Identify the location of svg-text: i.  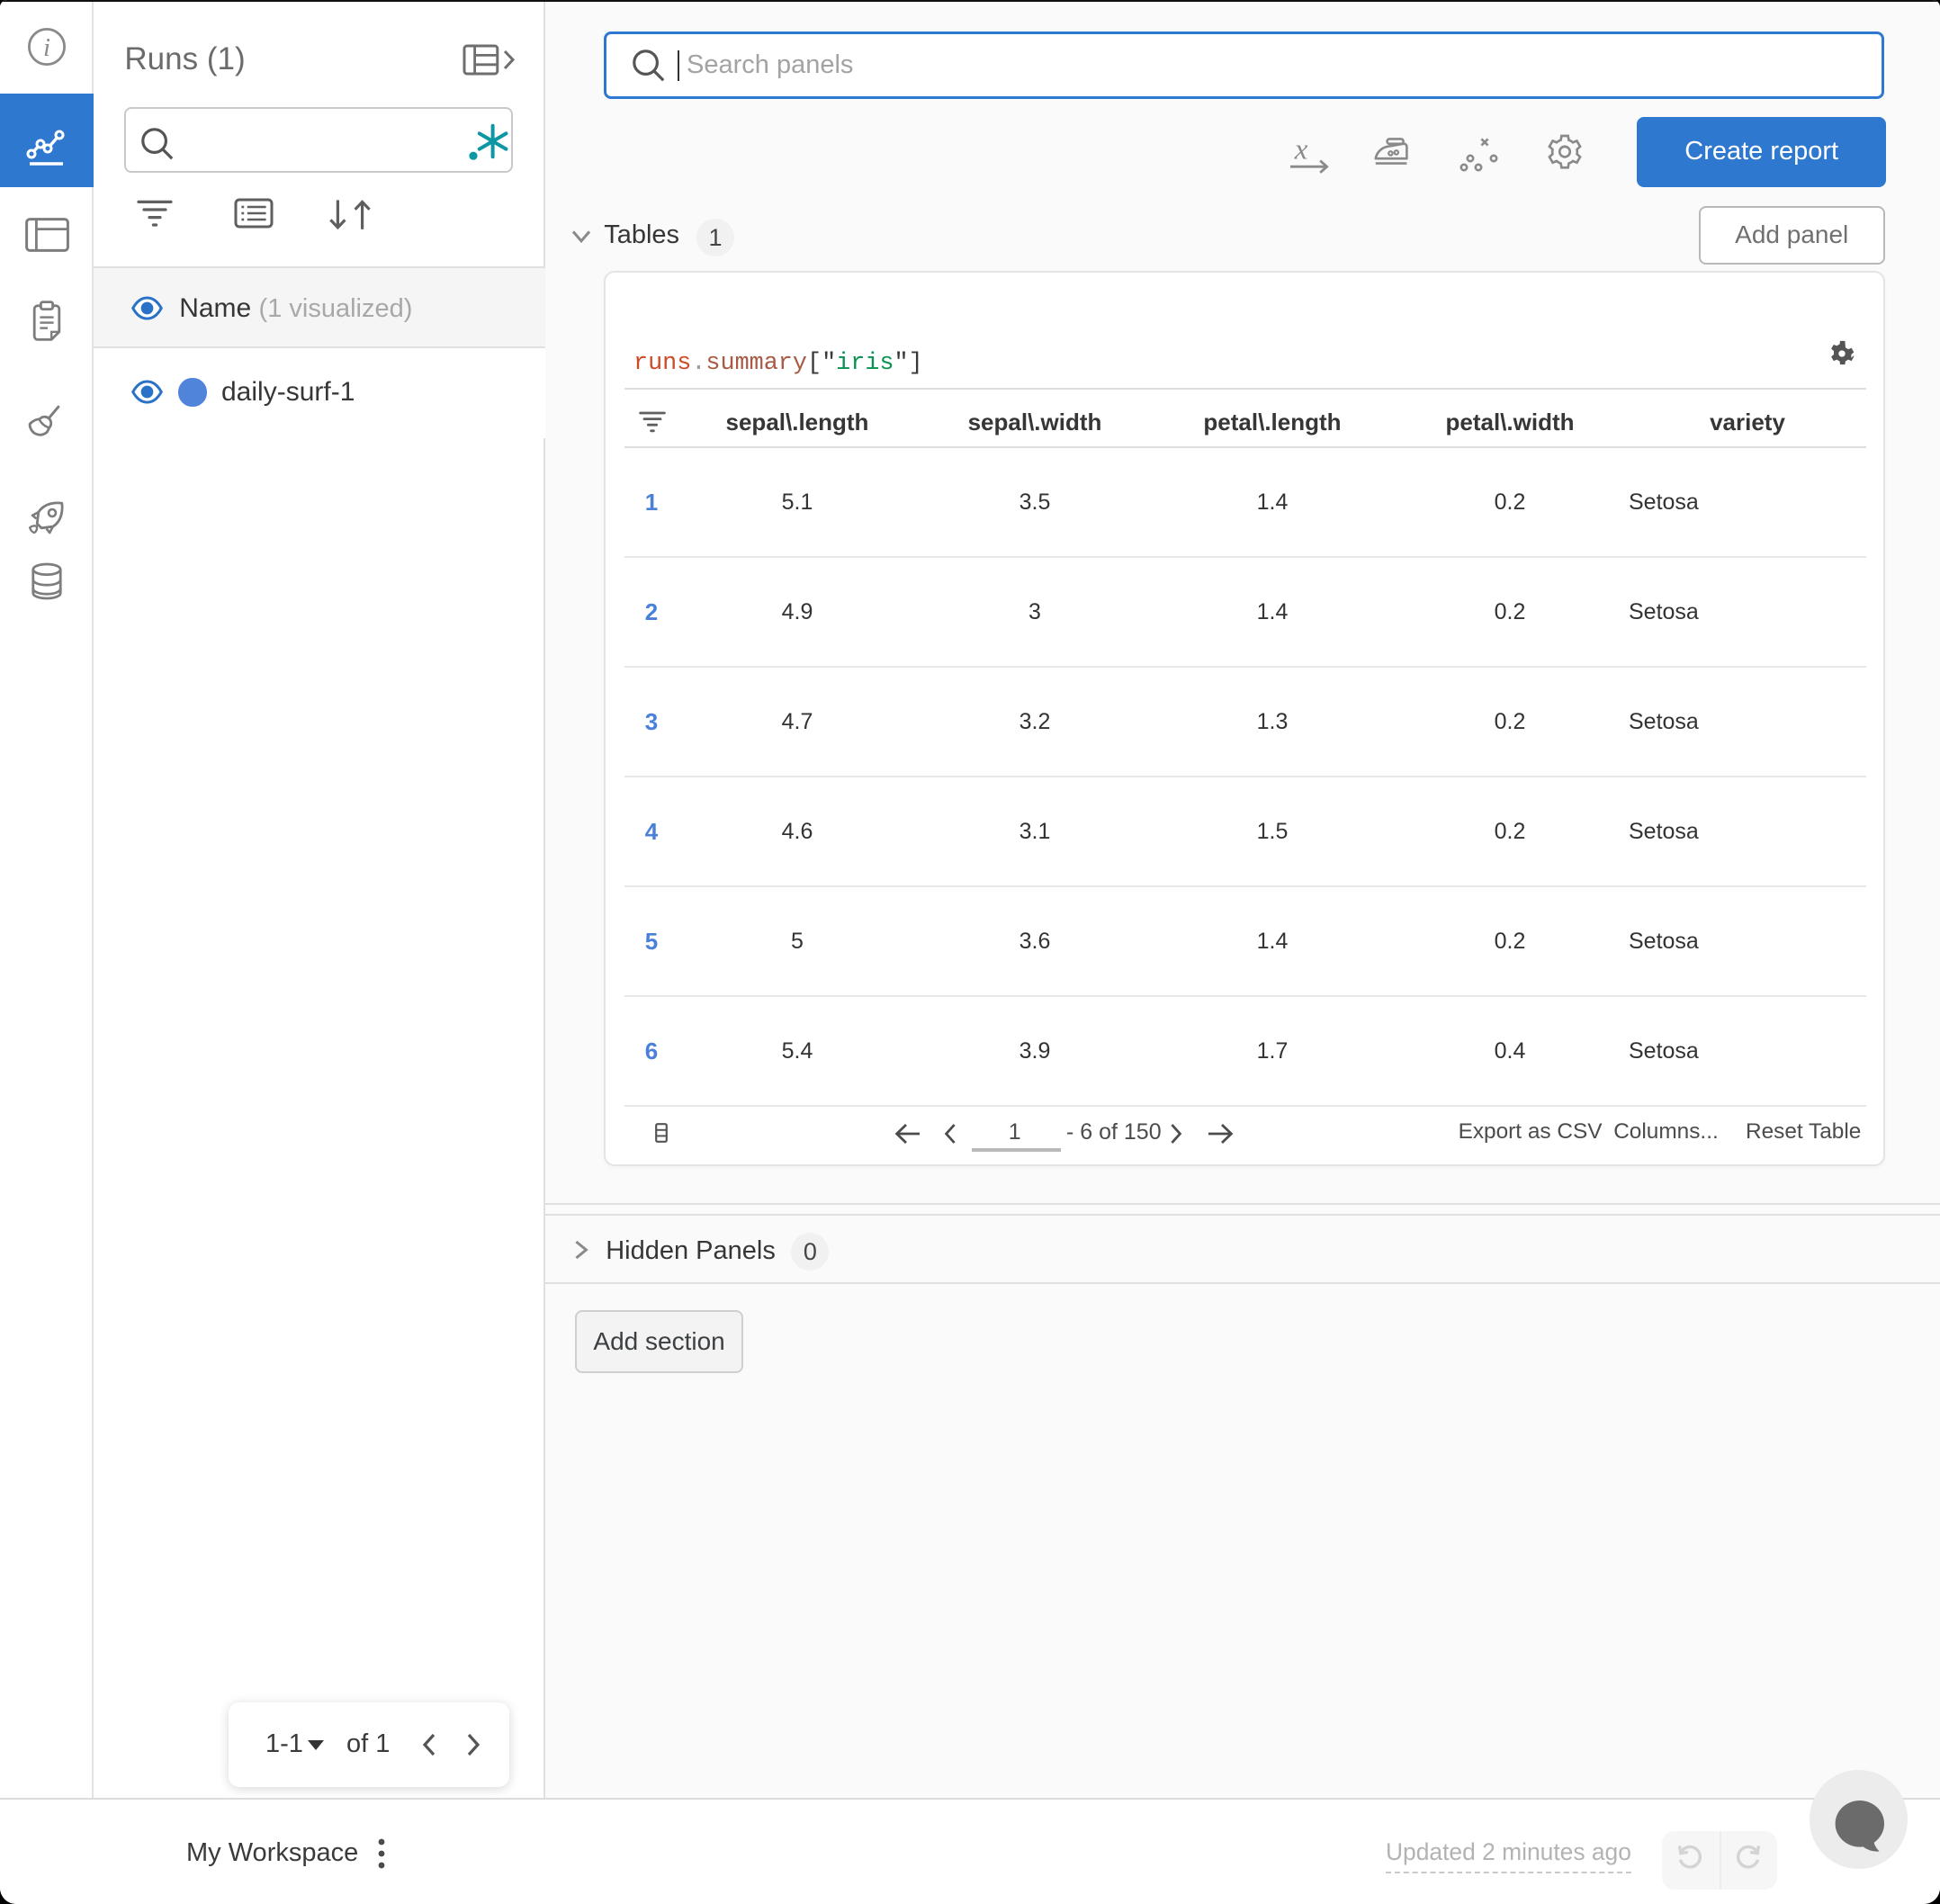
(46, 47).